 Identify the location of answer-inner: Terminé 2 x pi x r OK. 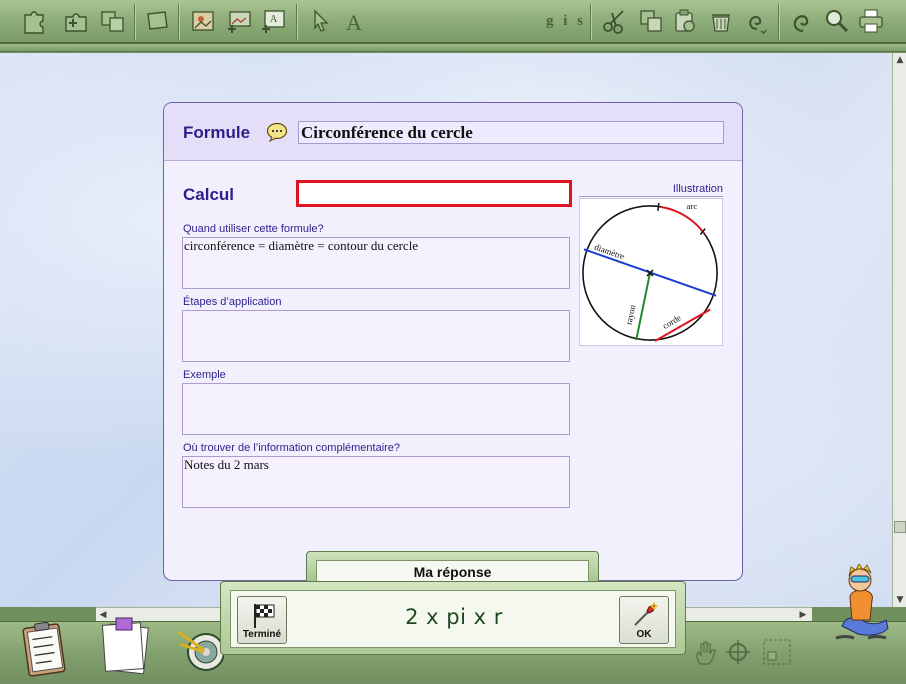
(453, 619).